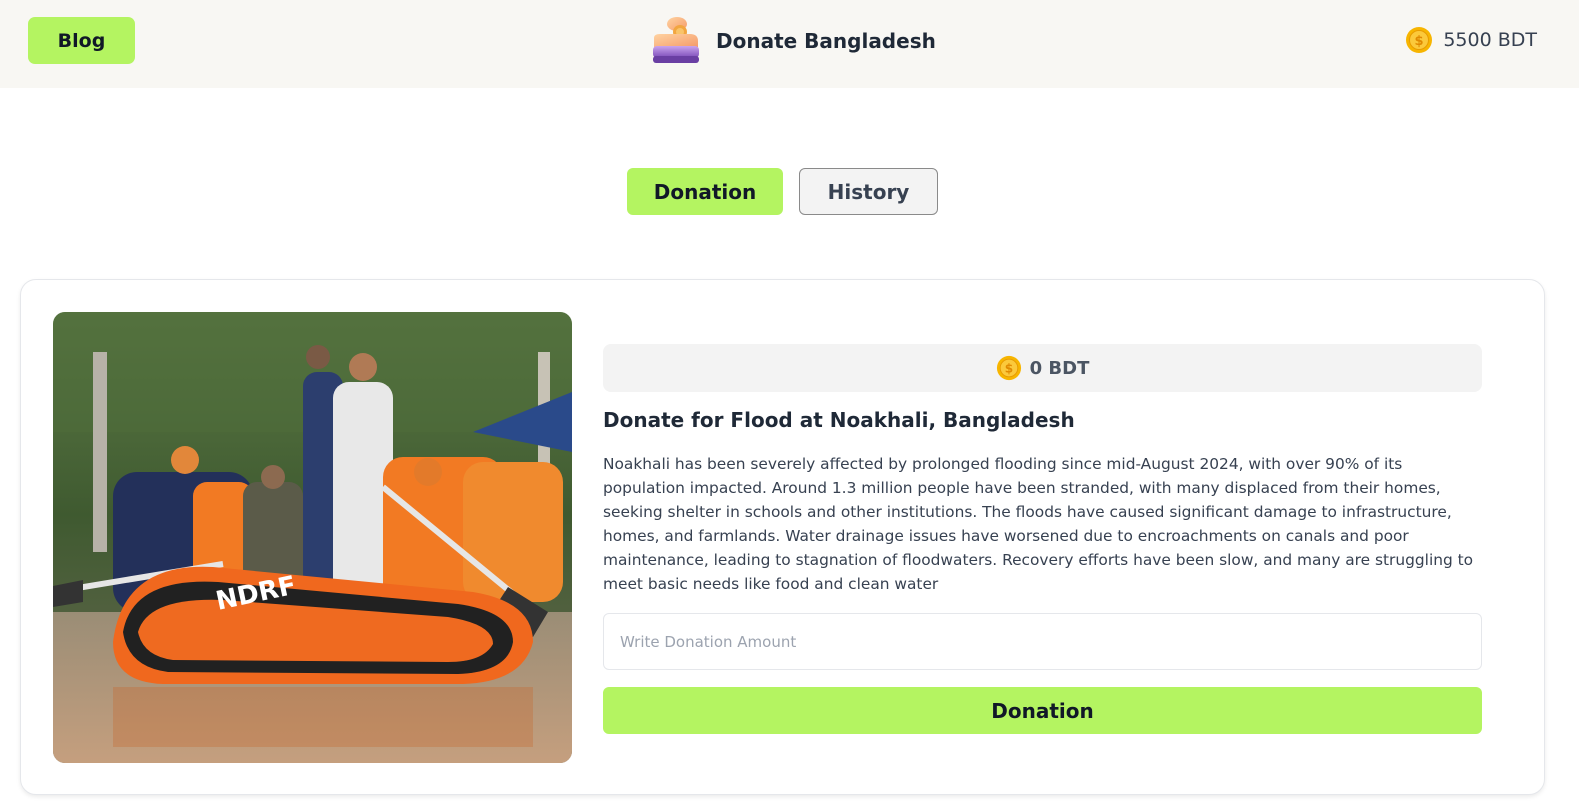 This screenshot has height=811, width=1579. I want to click on brand: Donate Bangladesh, so click(793, 41).